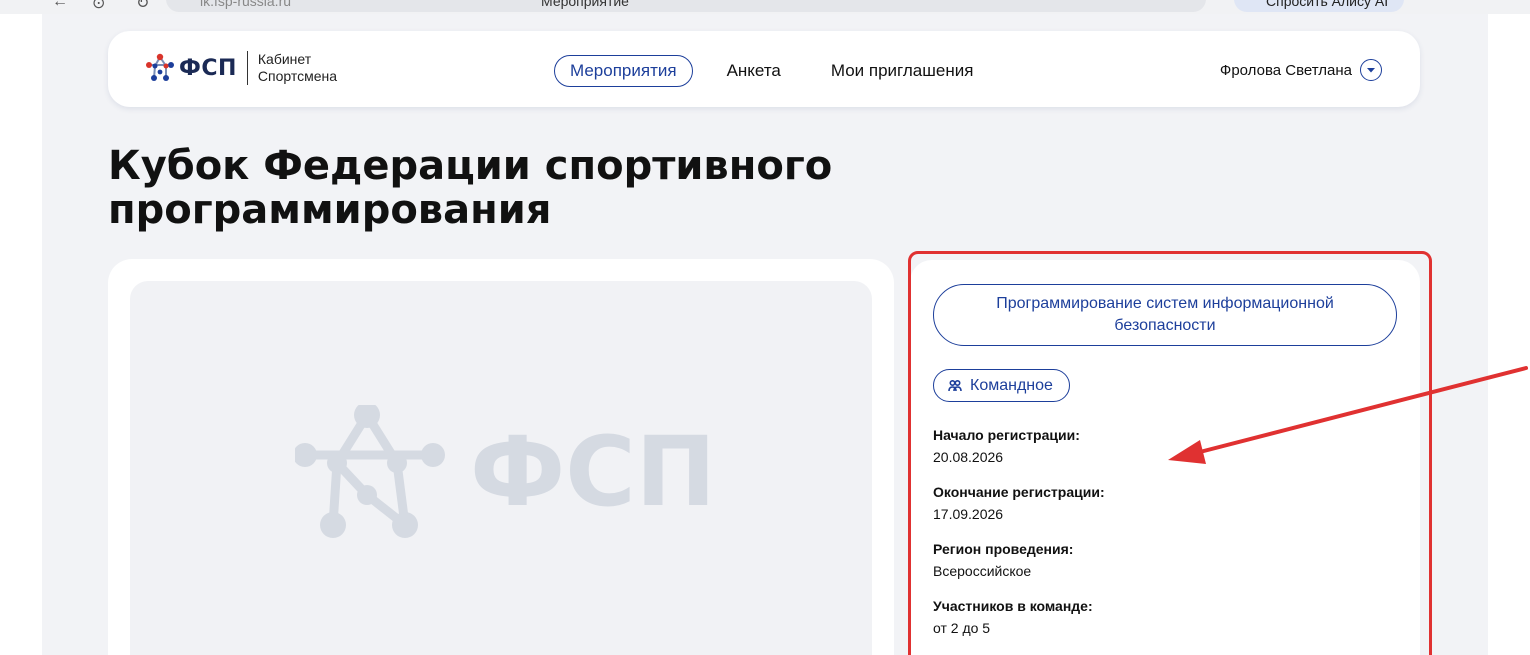 This screenshot has height=655, width=1530. I want to click on alice-button-label: Спросить Алису AI, so click(1327, 4).